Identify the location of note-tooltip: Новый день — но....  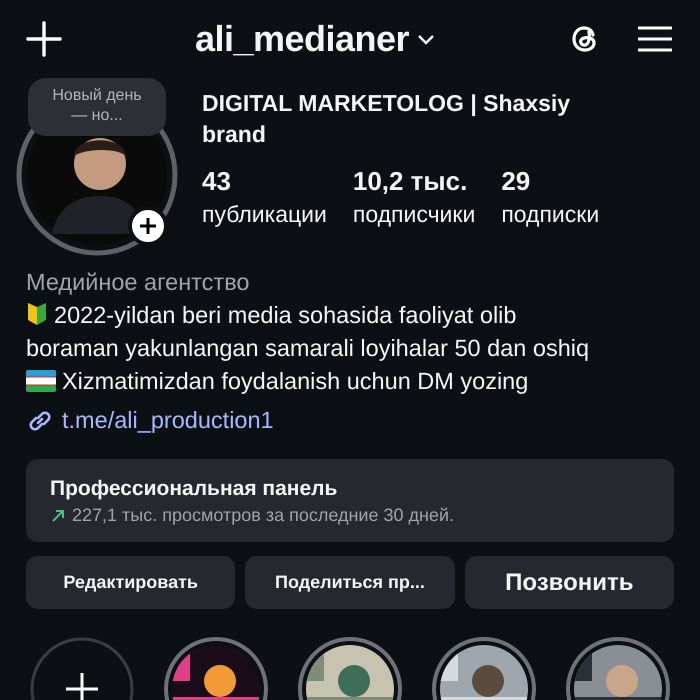
(97, 107).